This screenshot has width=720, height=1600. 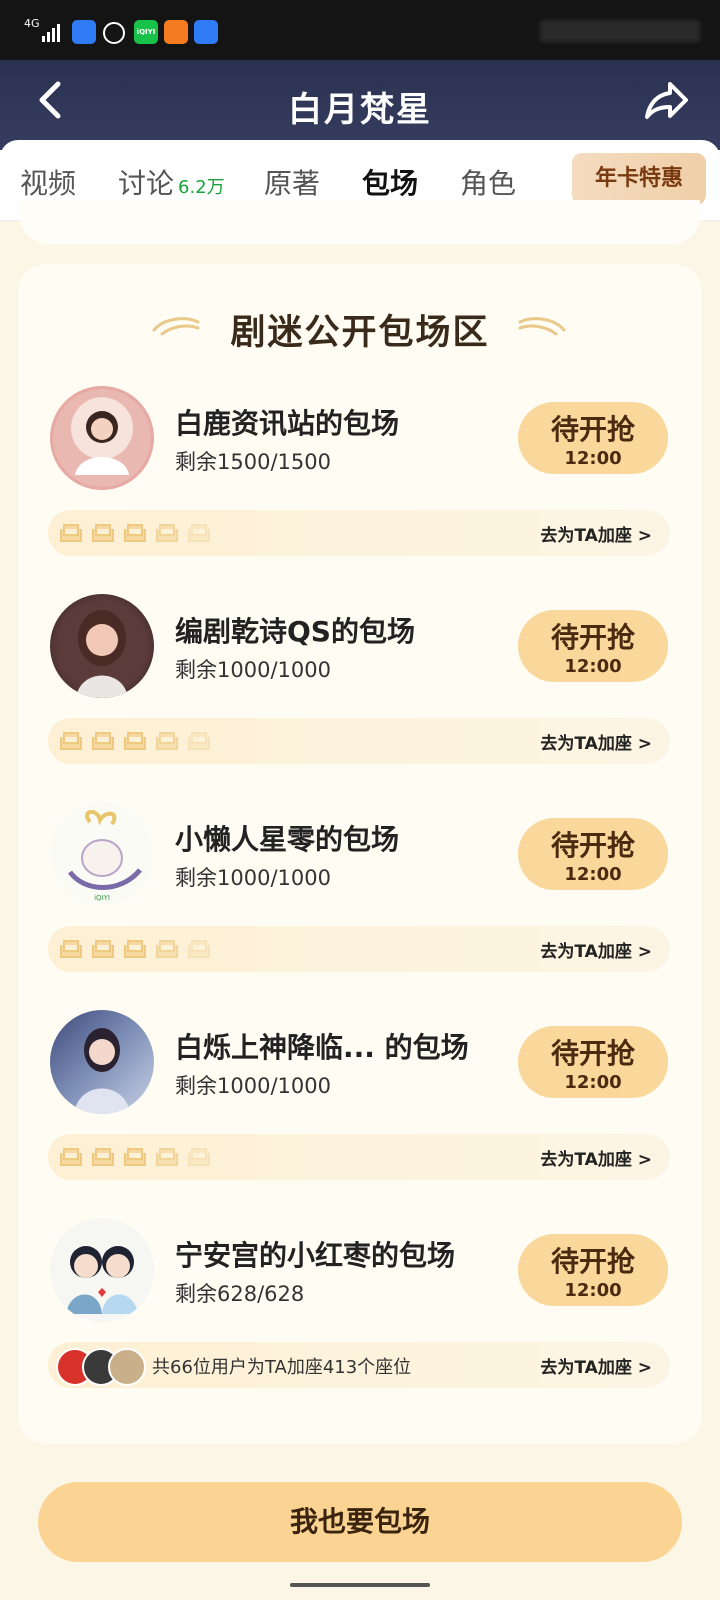 I want to click on tab-video: 视频, so click(x=48, y=182).